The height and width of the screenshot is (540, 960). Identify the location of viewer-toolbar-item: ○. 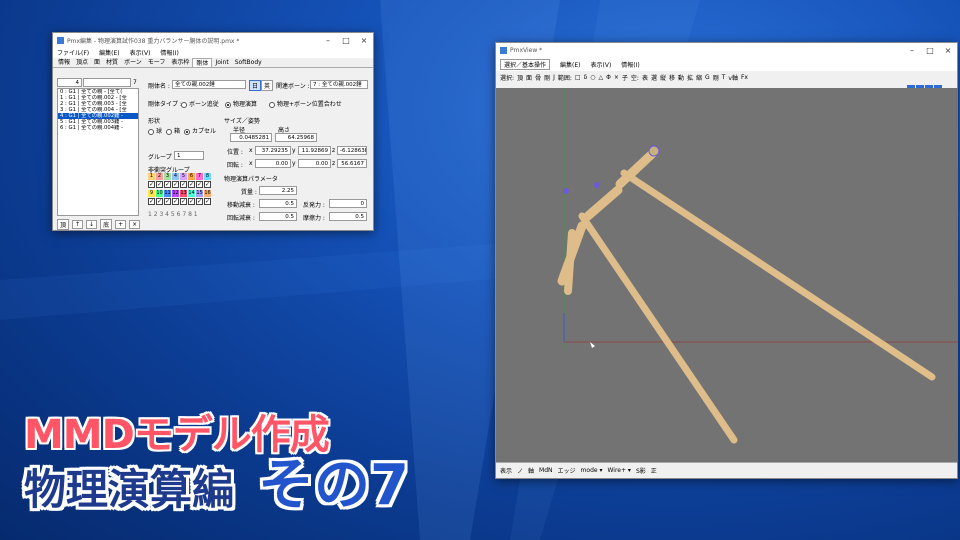
(592, 77).